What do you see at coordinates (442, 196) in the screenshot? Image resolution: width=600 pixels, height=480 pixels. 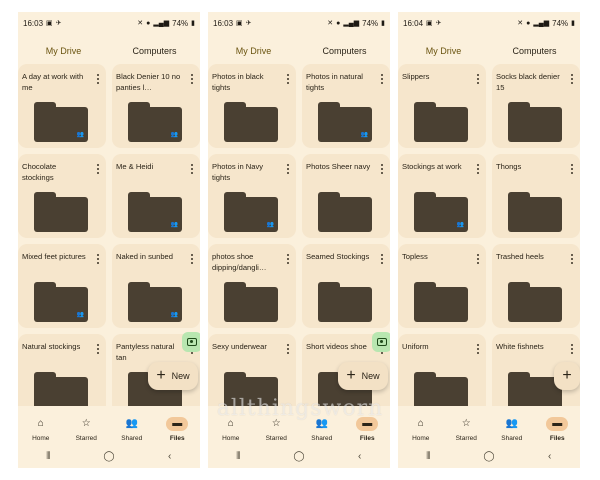 I see `folder-card: Stockings at work 👥` at bounding box center [442, 196].